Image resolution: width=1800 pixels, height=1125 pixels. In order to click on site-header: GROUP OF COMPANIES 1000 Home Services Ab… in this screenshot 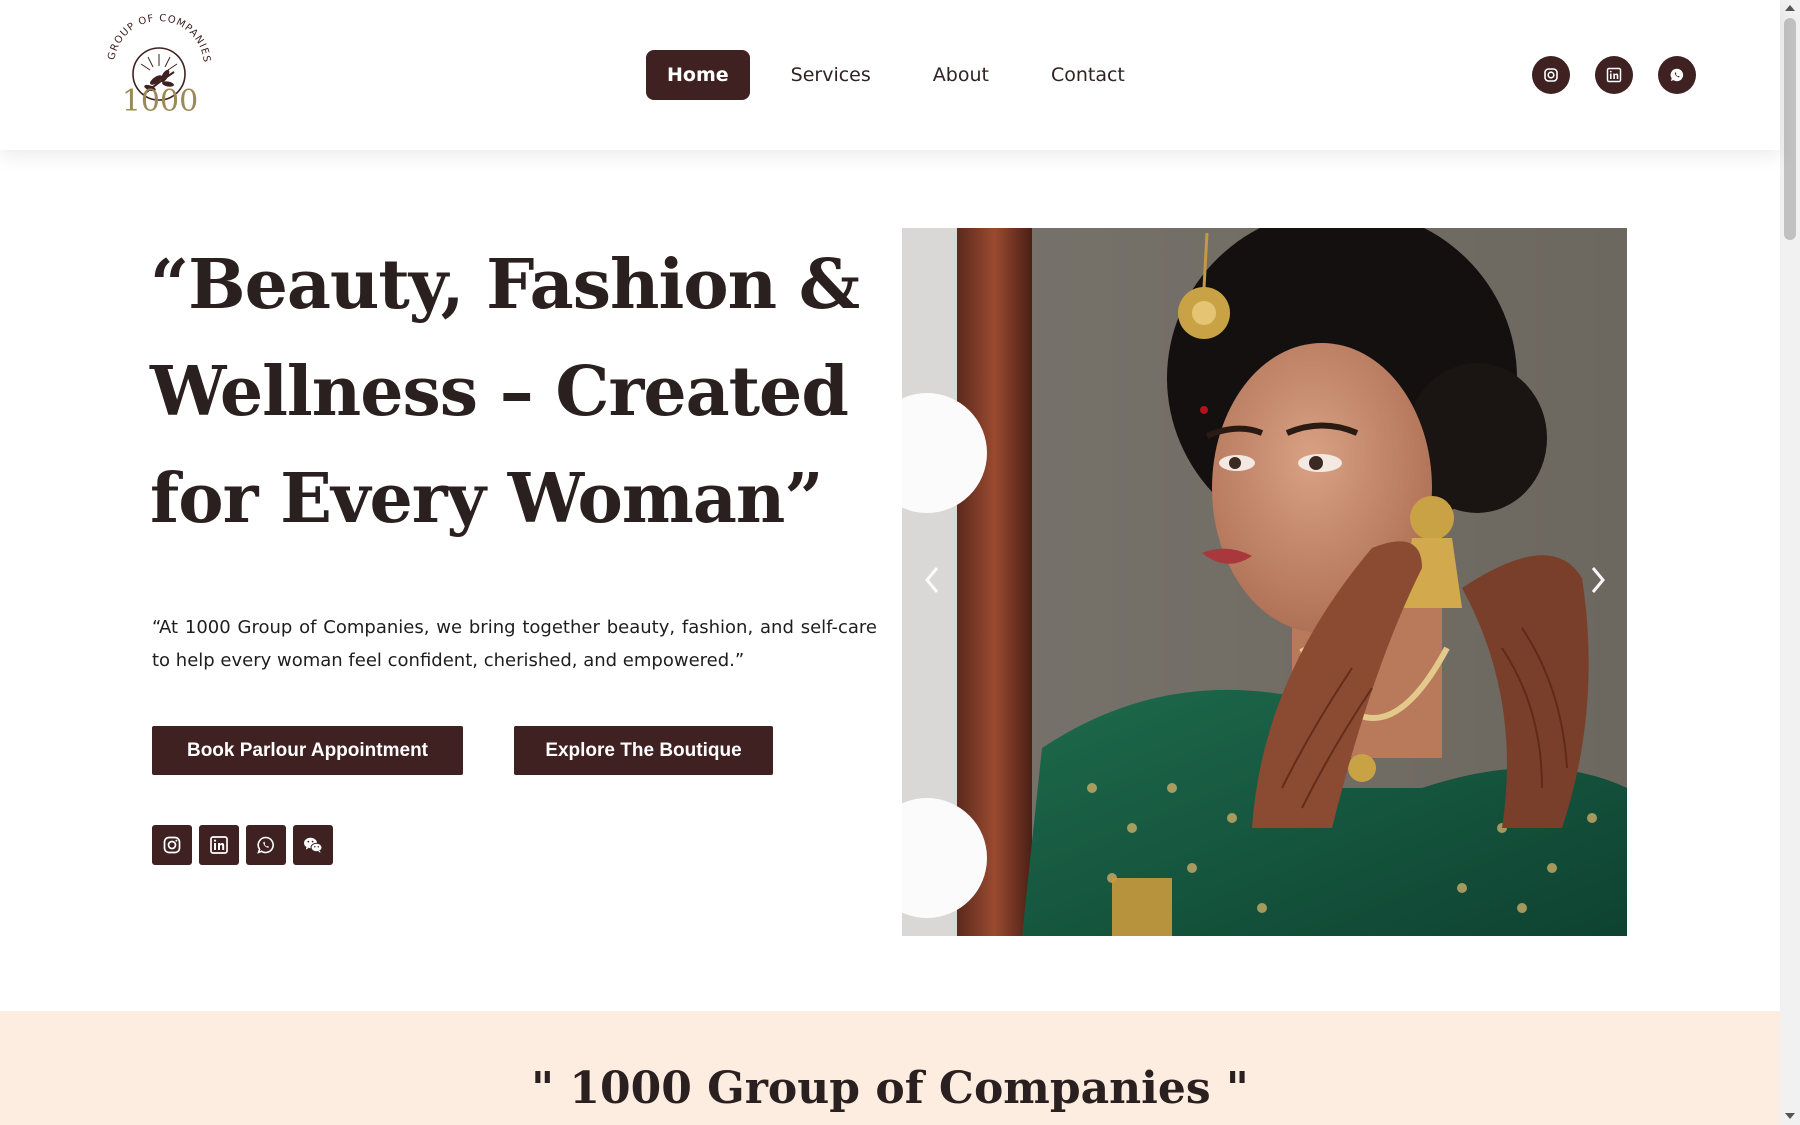, I will do `click(890, 75)`.